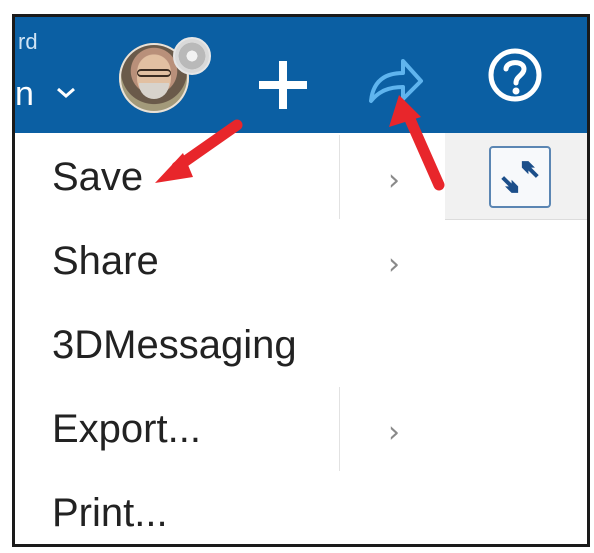  I want to click on menu-item-share: Share ›, so click(230, 261).